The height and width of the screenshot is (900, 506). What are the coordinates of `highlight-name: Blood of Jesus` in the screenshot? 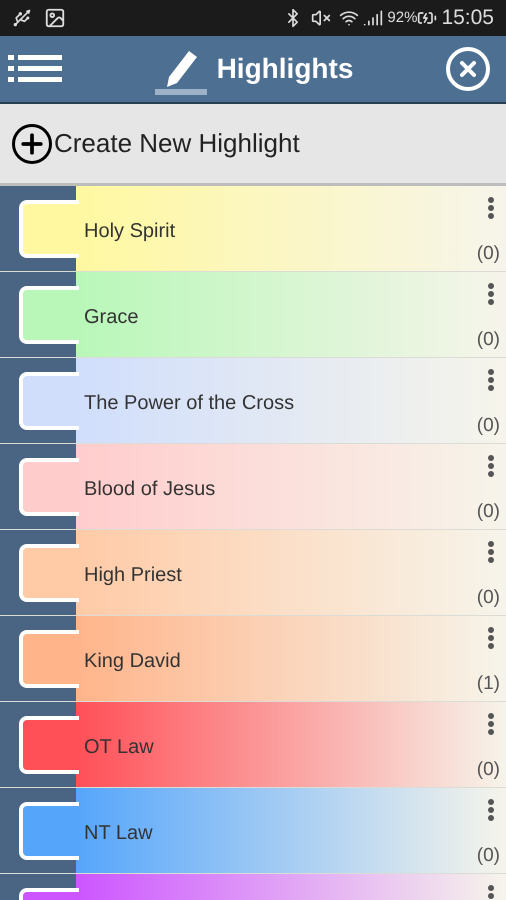 It's located at (150, 489).